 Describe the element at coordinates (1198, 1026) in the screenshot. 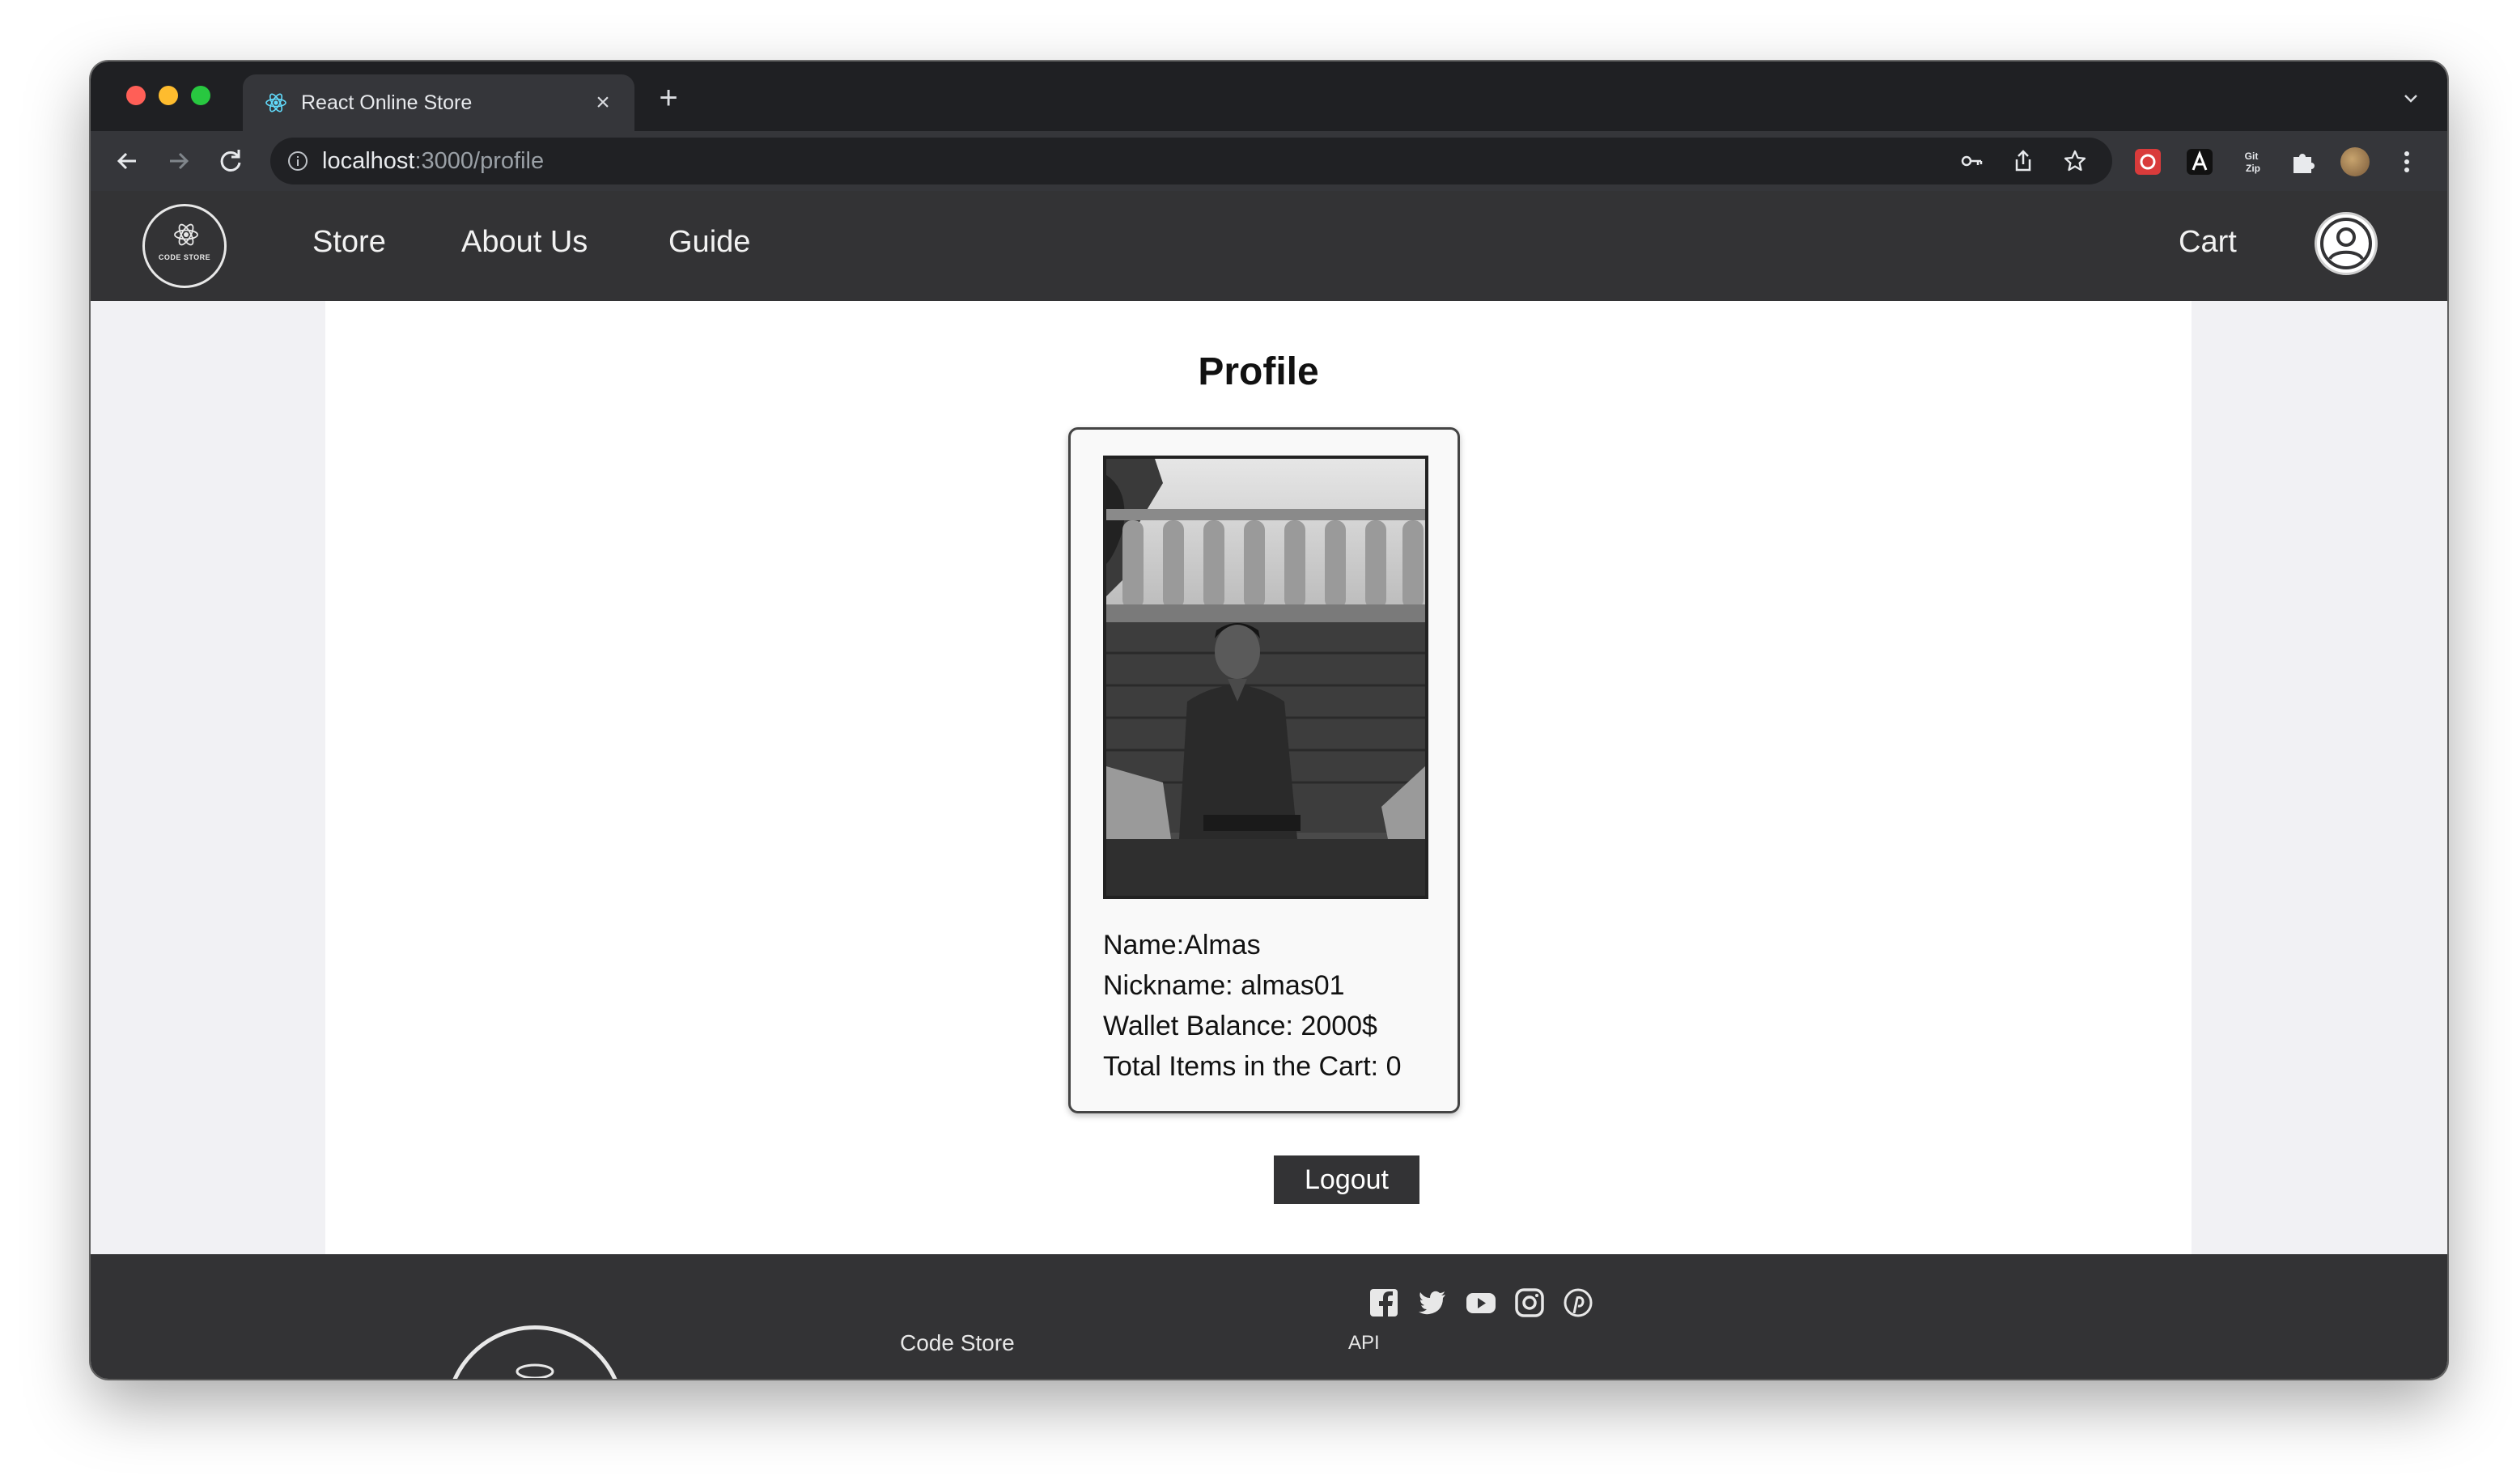

I see `wallet-label: Wallet Balance:` at that location.